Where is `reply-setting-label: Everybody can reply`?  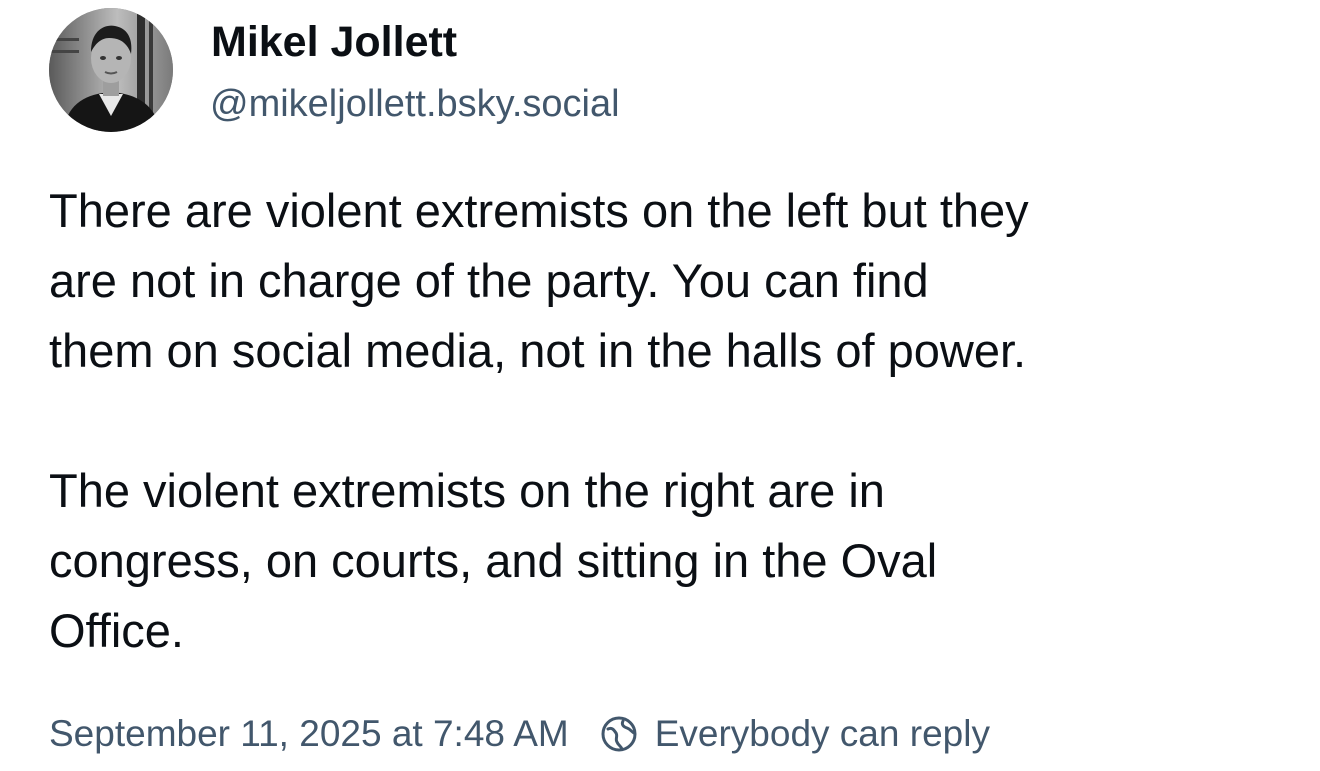 reply-setting-label: Everybody can reply is located at coordinates (822, 734).